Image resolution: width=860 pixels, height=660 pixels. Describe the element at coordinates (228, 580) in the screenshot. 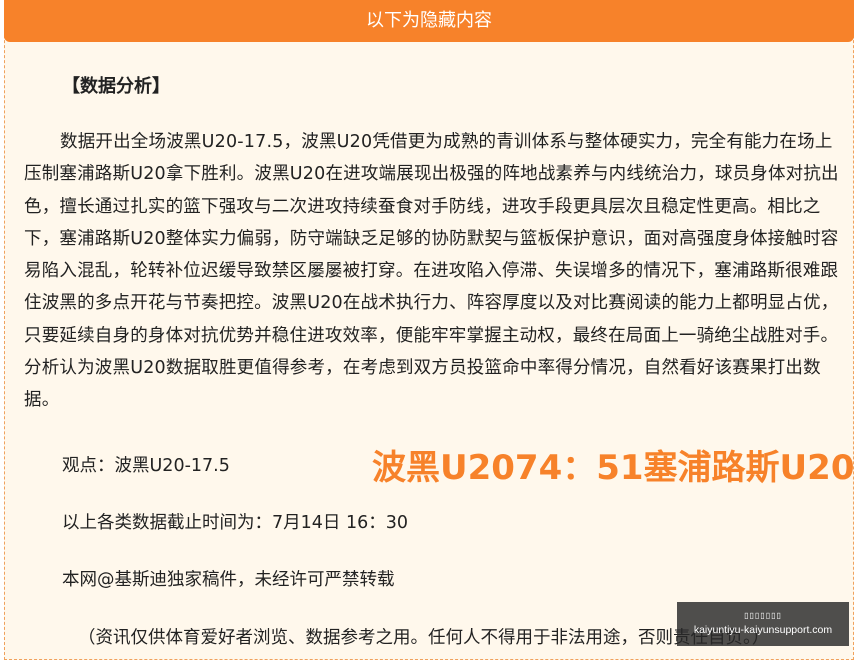

I see `copyright-line: 本网@基斯迪独家稿件，未经许可严禁转载` at that location.